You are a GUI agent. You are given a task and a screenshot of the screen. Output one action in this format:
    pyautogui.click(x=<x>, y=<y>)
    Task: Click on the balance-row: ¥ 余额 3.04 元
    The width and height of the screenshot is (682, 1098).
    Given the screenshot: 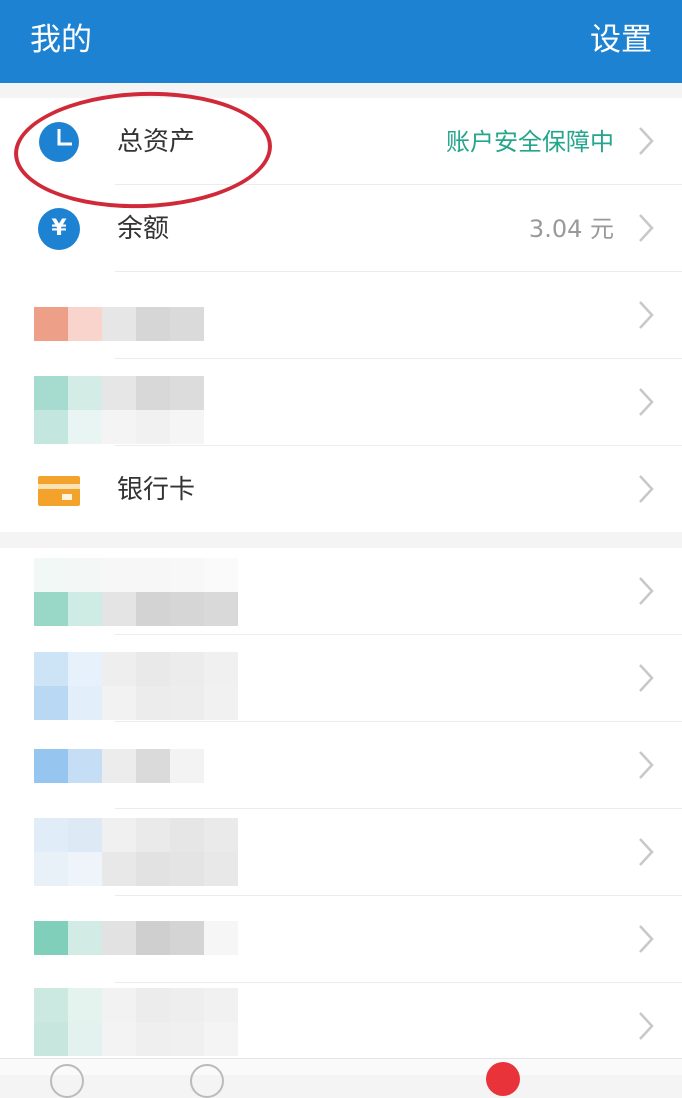 What is the action you would take?
    pyautogui.click(x=341, y=228)
    